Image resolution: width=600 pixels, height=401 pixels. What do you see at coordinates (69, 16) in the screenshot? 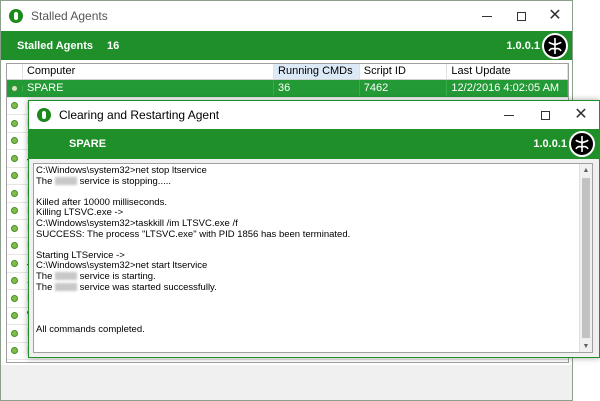
I see `window-title: Stalled Agents` at bounding box center [69, 16].